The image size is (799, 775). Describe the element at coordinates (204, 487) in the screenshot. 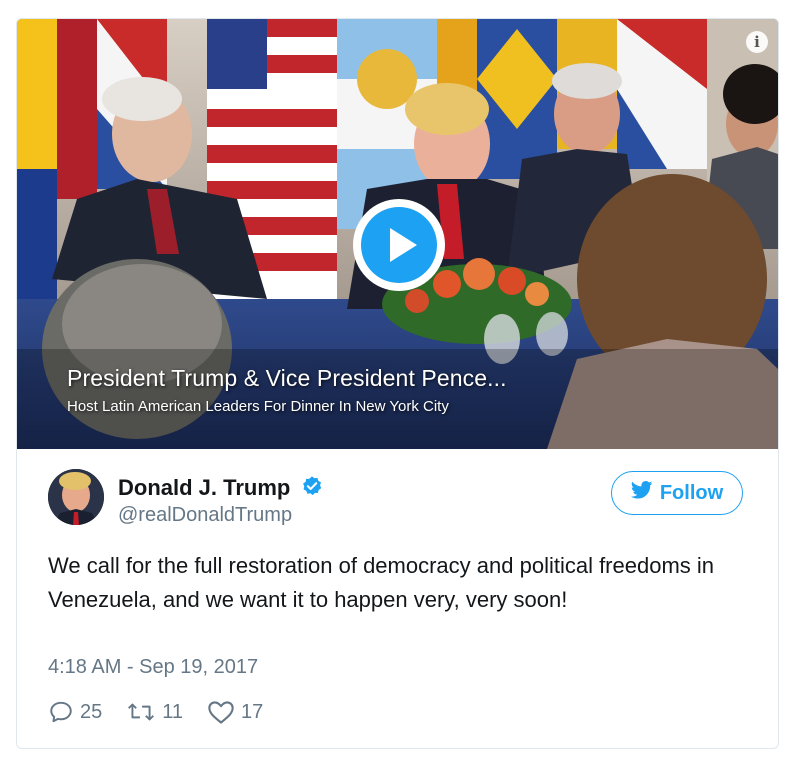

I see `author-name: Donald J. Trump` at that location.